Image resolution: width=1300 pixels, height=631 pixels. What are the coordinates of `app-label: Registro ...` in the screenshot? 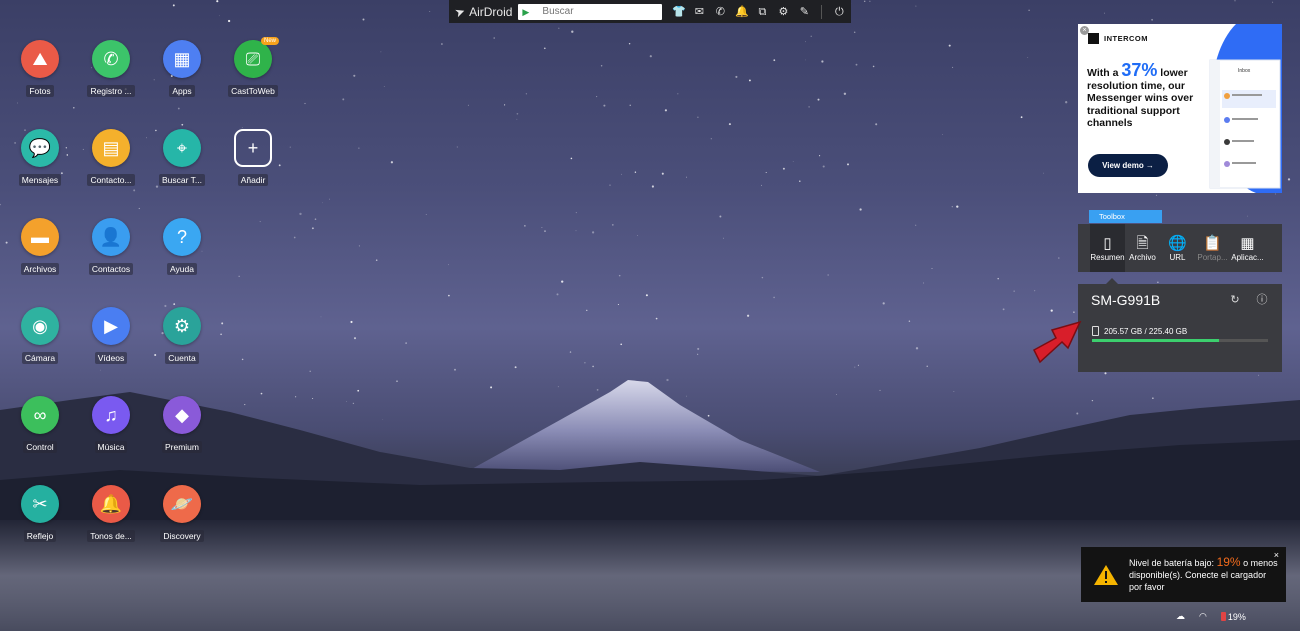 It's located at (111, 91).